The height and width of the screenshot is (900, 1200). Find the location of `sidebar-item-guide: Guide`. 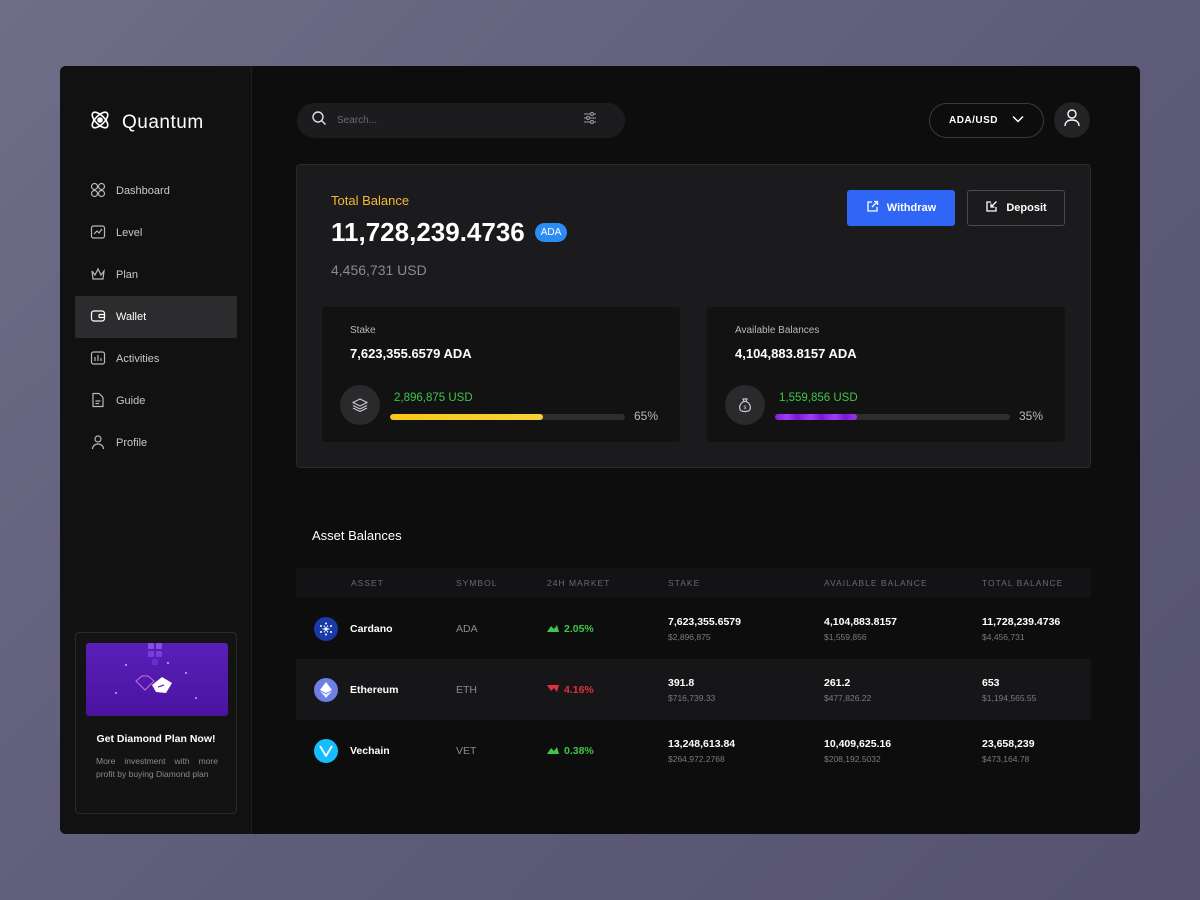

sidebar-item-guide: Guide is located at coordinates (156, 401).